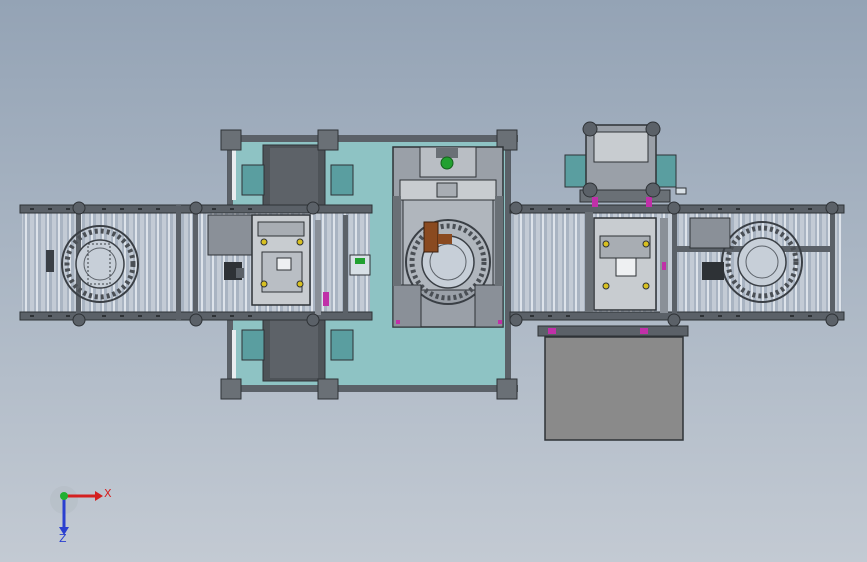 This screenshot has width=867, height=562. I want to click on center-frame-right-post, so click(507, 264).